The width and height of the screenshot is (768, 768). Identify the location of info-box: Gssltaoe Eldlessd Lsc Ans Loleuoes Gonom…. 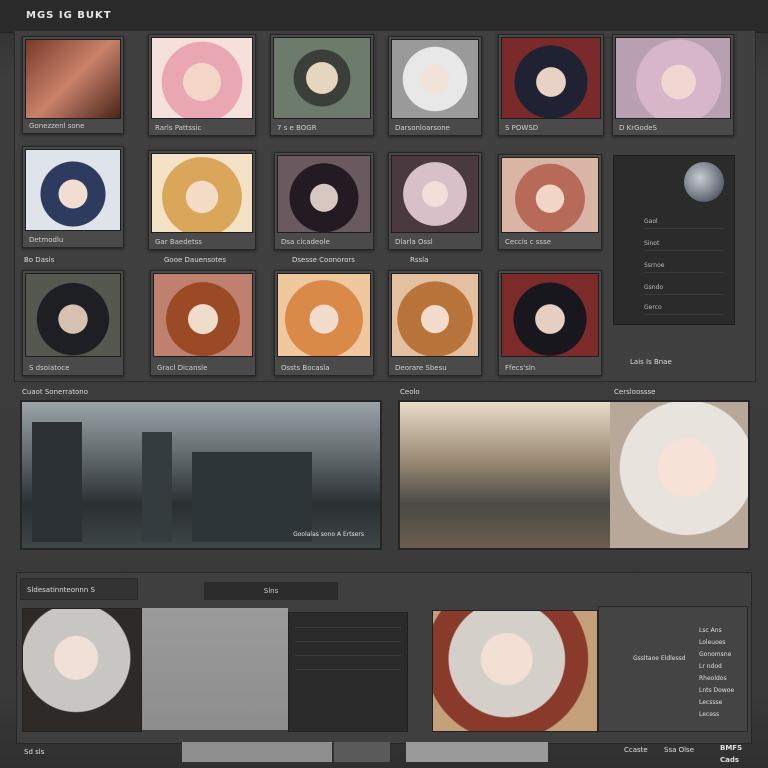
(673, 669).